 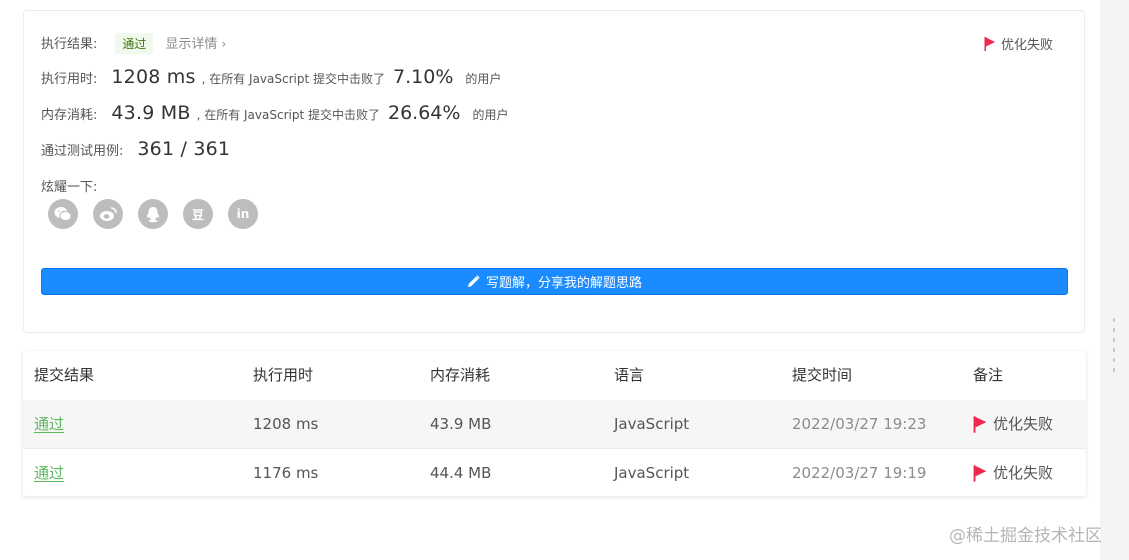 What do you see at coordinates (1025, 536) in the screenshot?
I see `watermark: @稀土掘金技术社区` at bounding box center [1025, 536].